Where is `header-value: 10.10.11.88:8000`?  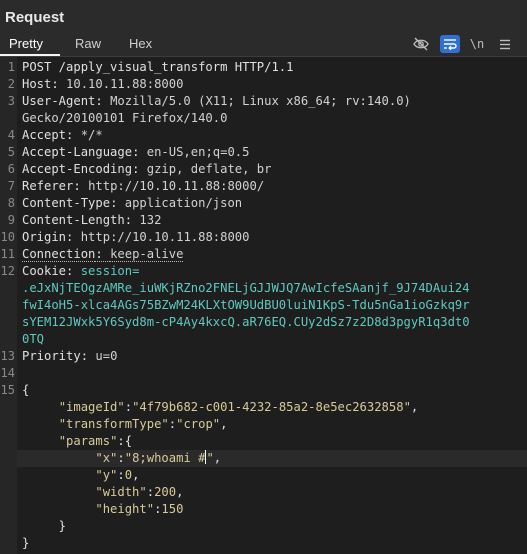
header-value: 10.10.11.88:8000 is located at coordinates (125, 84).